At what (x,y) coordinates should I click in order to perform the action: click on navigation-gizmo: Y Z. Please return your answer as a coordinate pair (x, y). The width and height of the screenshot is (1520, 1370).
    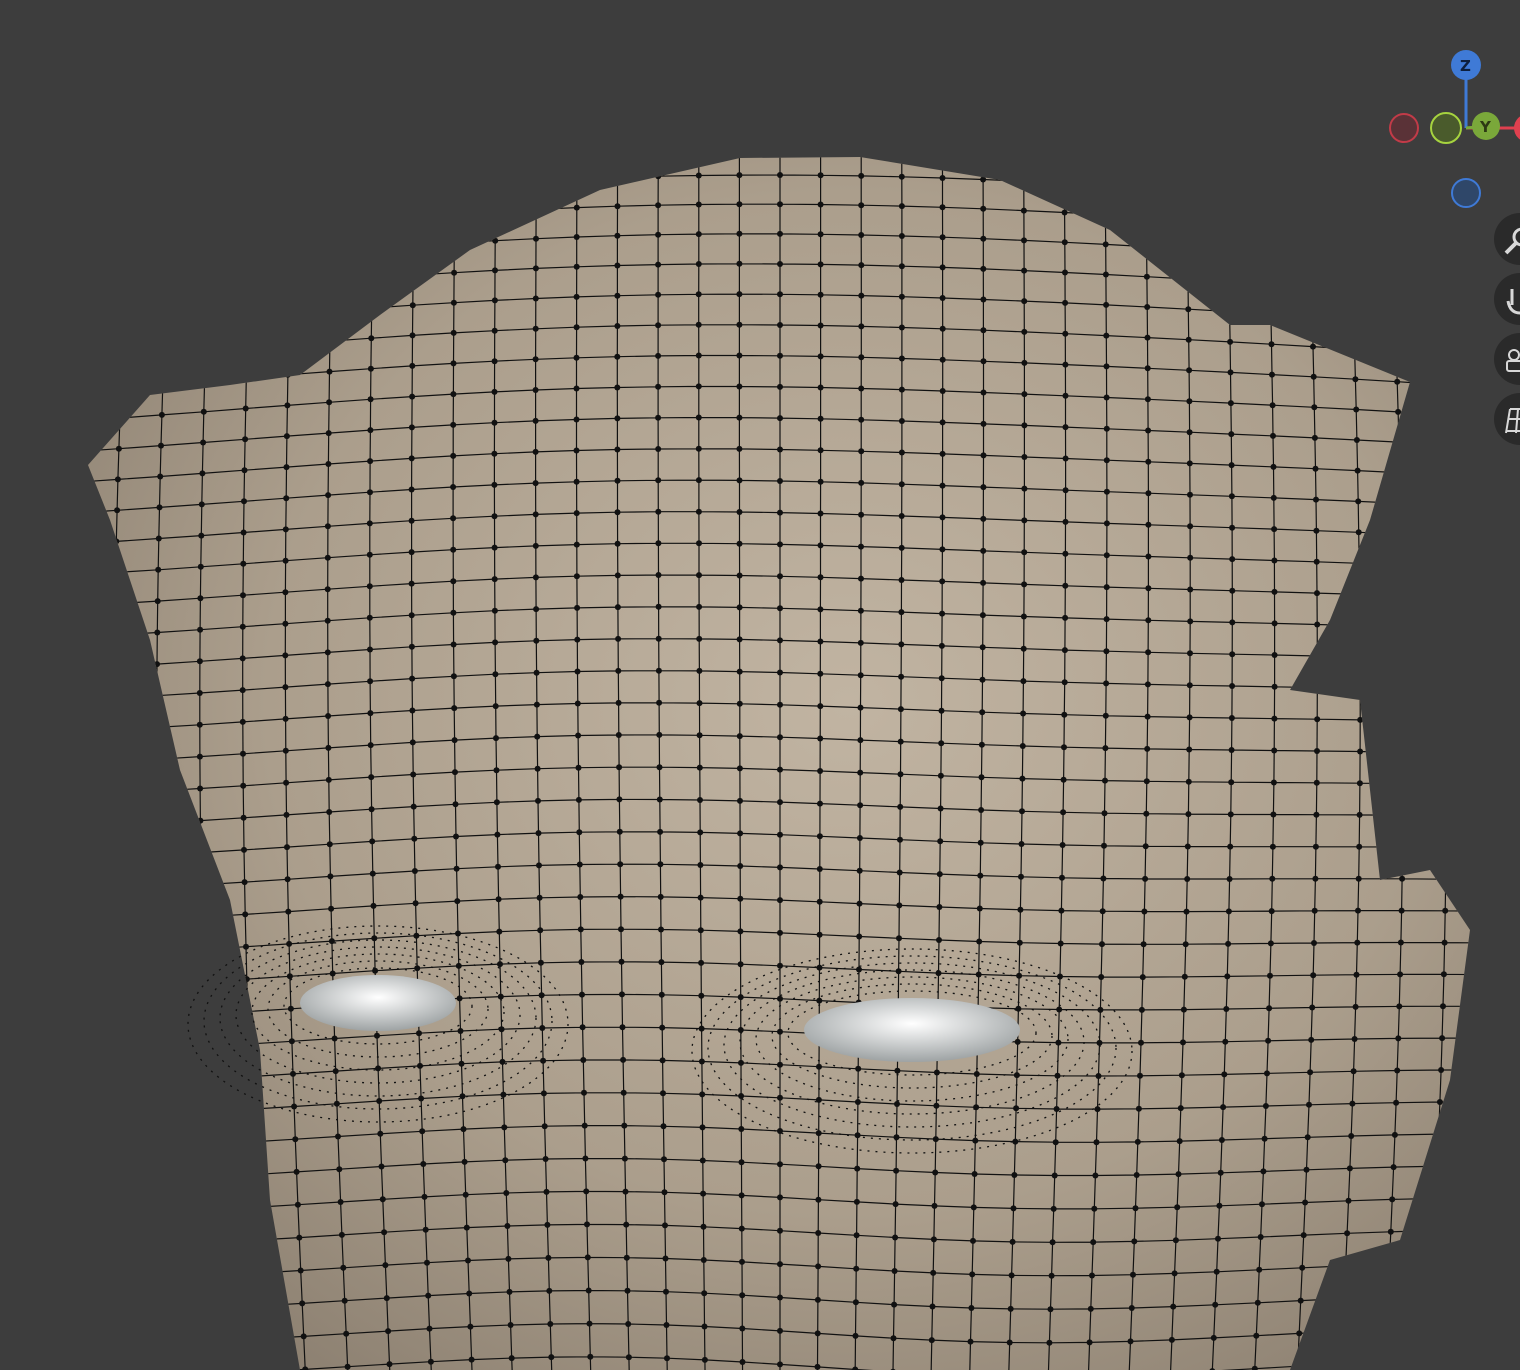
    Looking at the image, I should click on (1454, 129).